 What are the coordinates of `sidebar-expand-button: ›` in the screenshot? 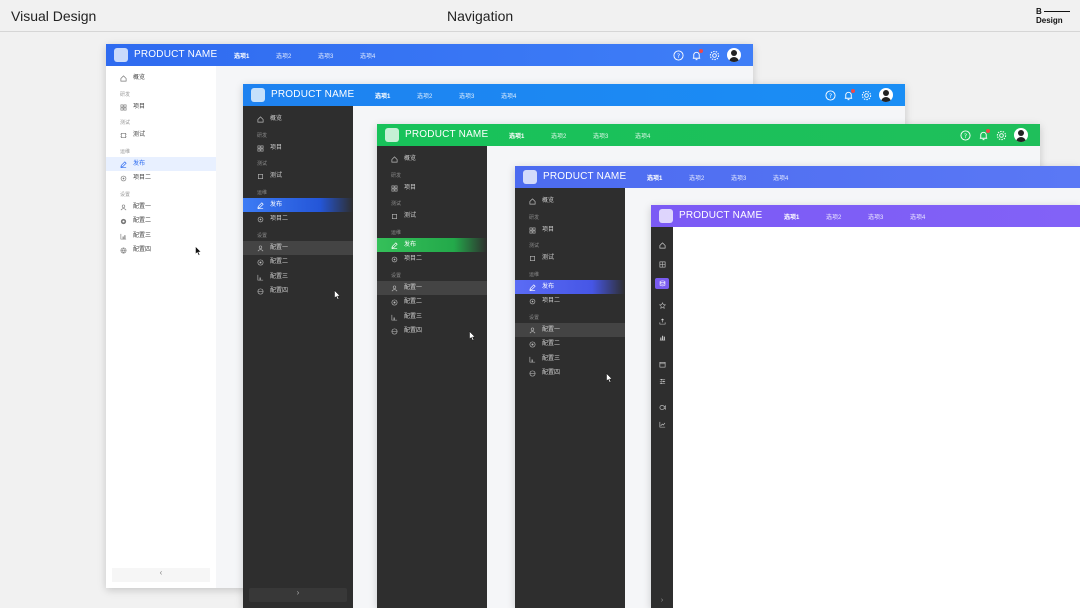 It's located at (662, 600).